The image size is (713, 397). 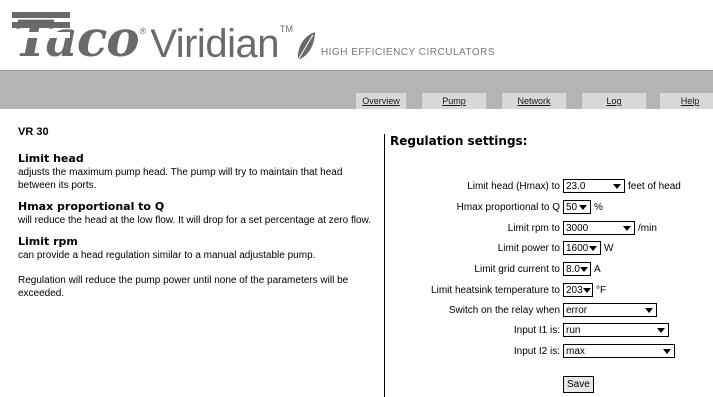 I want to click on label-limit-power: Limit power to, so click(x=528, y=248).